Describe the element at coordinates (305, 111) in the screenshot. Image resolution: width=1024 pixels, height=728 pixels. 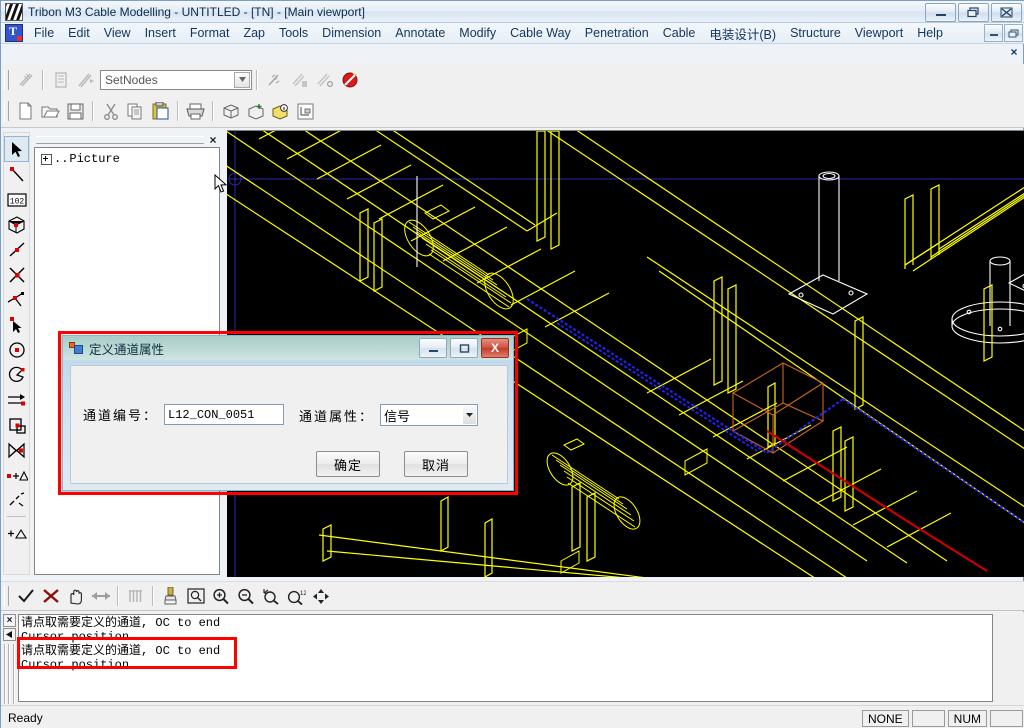
I see `drawing-info-icon` at that location.